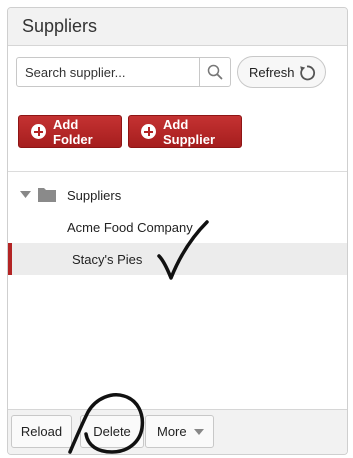 This screenshot has width=353, height=458. I want to click on tree-item-acme-food-company: Acme Food Company, so click(177, 227).